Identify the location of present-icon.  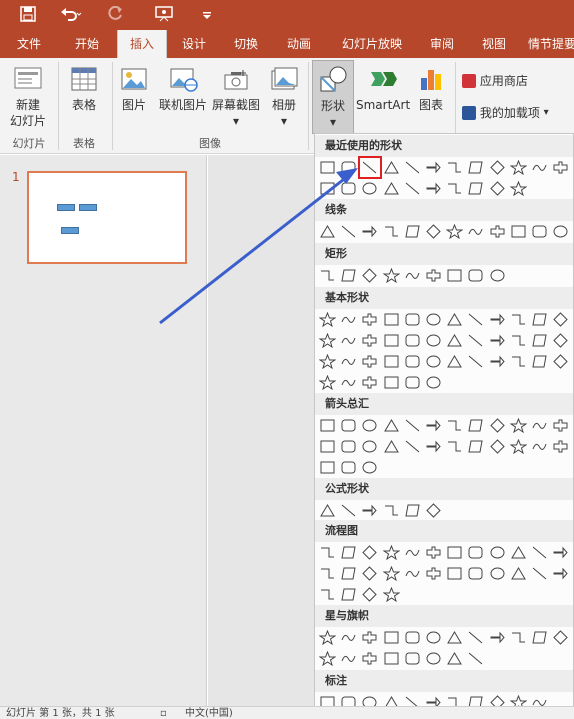
(164, 16).